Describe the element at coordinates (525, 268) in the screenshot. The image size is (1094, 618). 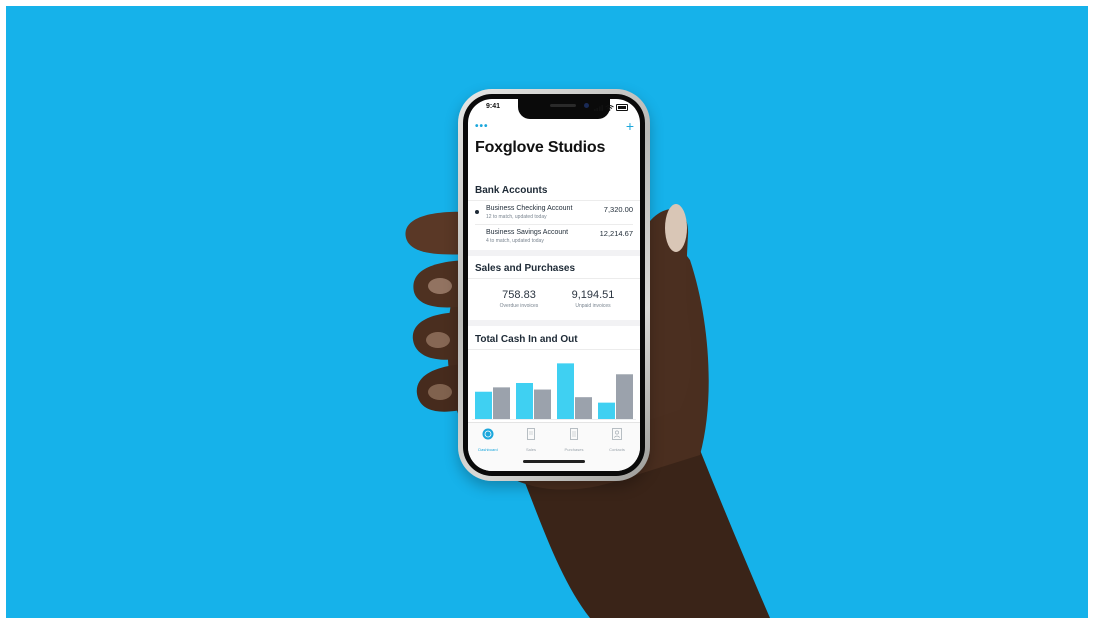
I see `sales-purchases-title: Sales and Purchases` at that location.